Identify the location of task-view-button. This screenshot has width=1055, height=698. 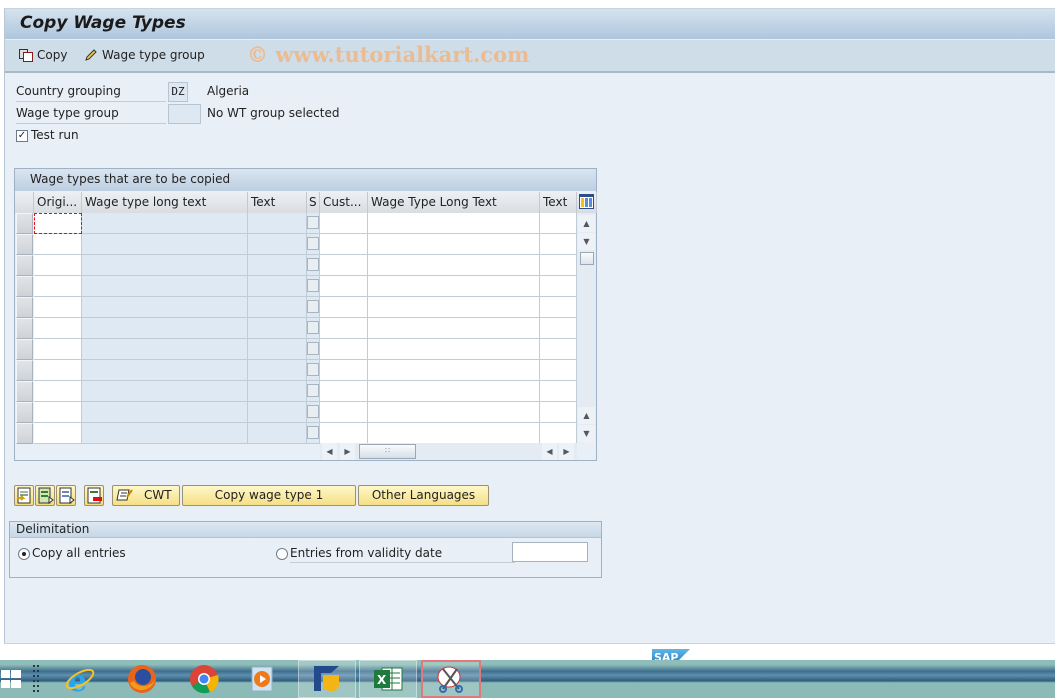
(37, 679).